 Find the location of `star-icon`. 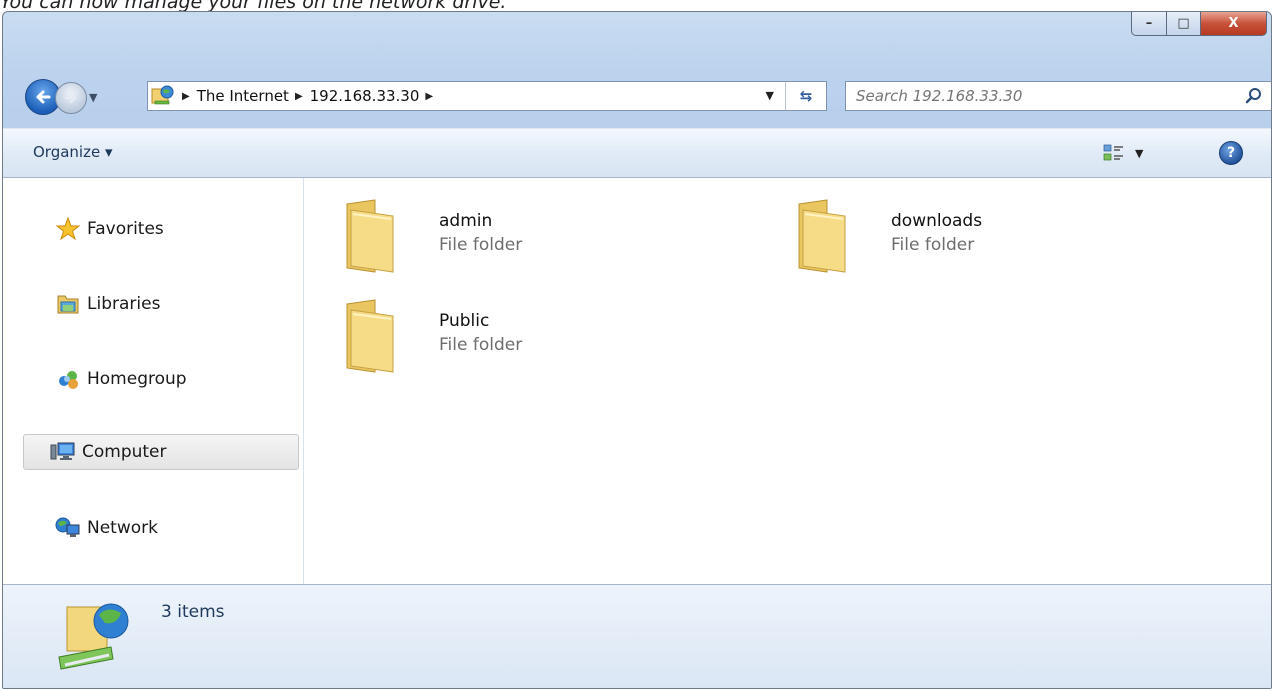

star-icon is located at coordinates (68, 229).